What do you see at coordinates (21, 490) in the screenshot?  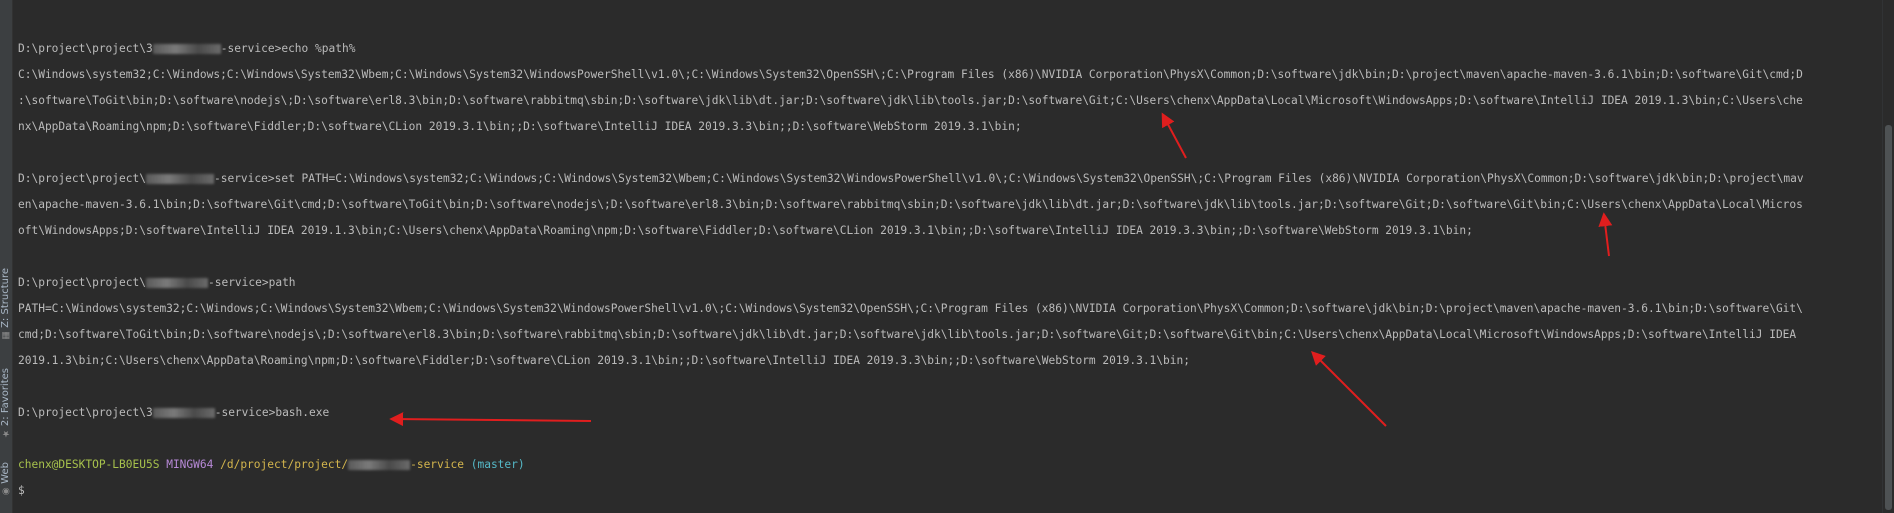 I see `bash-prompt-symbol: $` at bounding box center [21, 490].